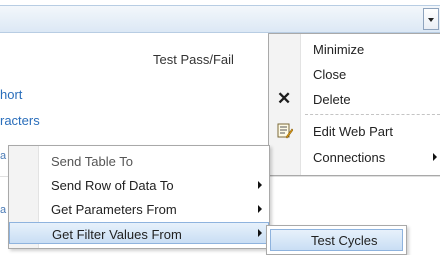 The width and height of the screenshot is (440, 255). I want to click on column-header: Test Pass/Fail, so click(193, 59).